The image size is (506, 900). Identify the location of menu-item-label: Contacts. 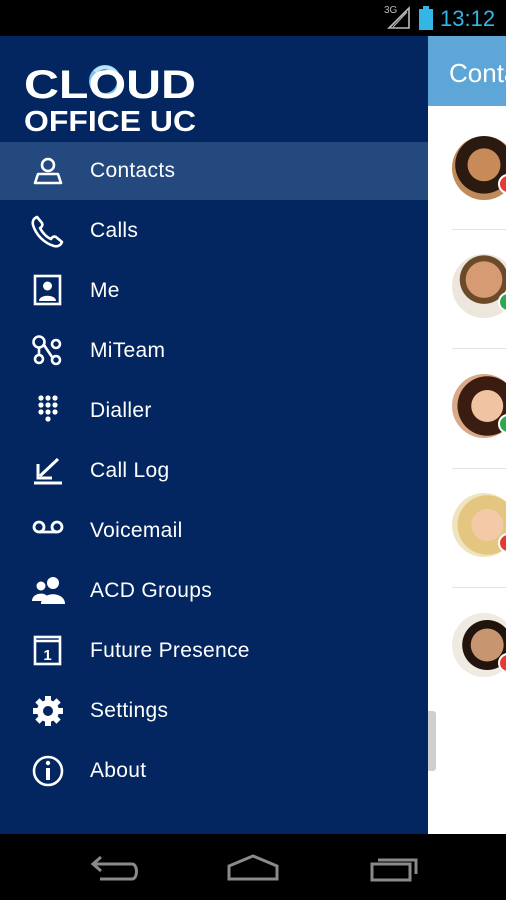
(133, 170).